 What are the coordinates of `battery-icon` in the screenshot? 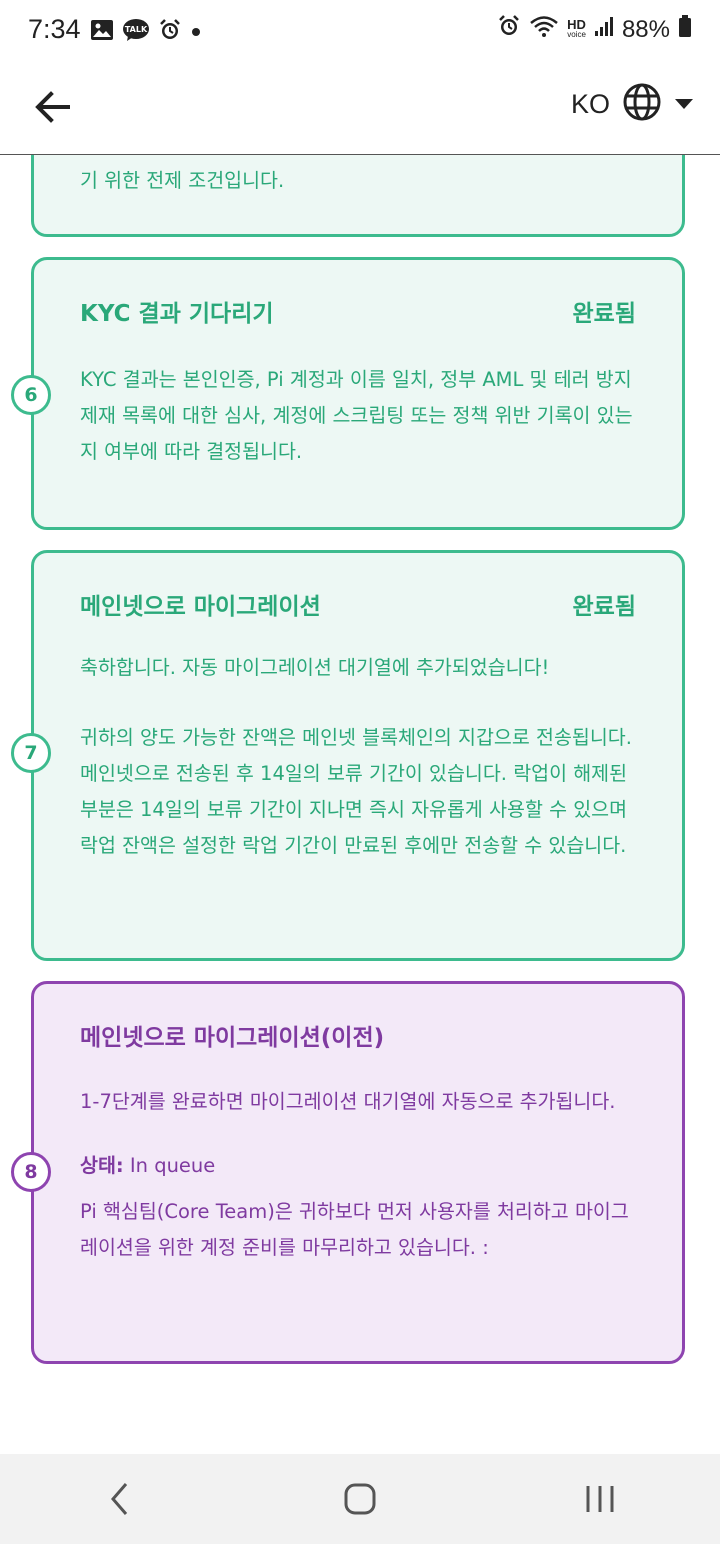 It's located at (685, 29).